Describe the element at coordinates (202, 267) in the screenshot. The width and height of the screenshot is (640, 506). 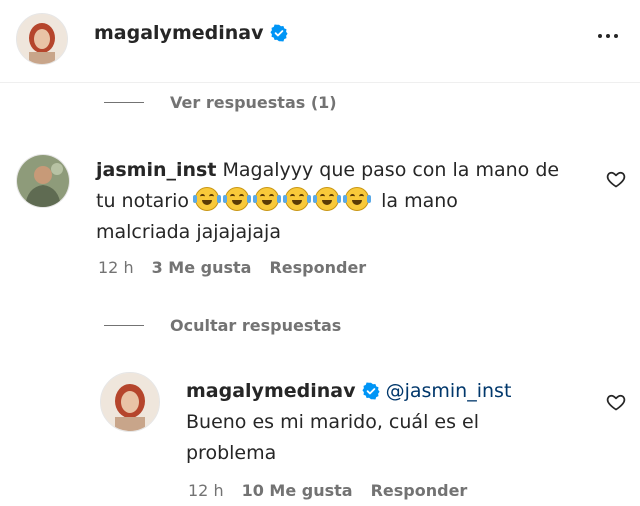
I see `comment-likes: 3 Me gusta` at that location.